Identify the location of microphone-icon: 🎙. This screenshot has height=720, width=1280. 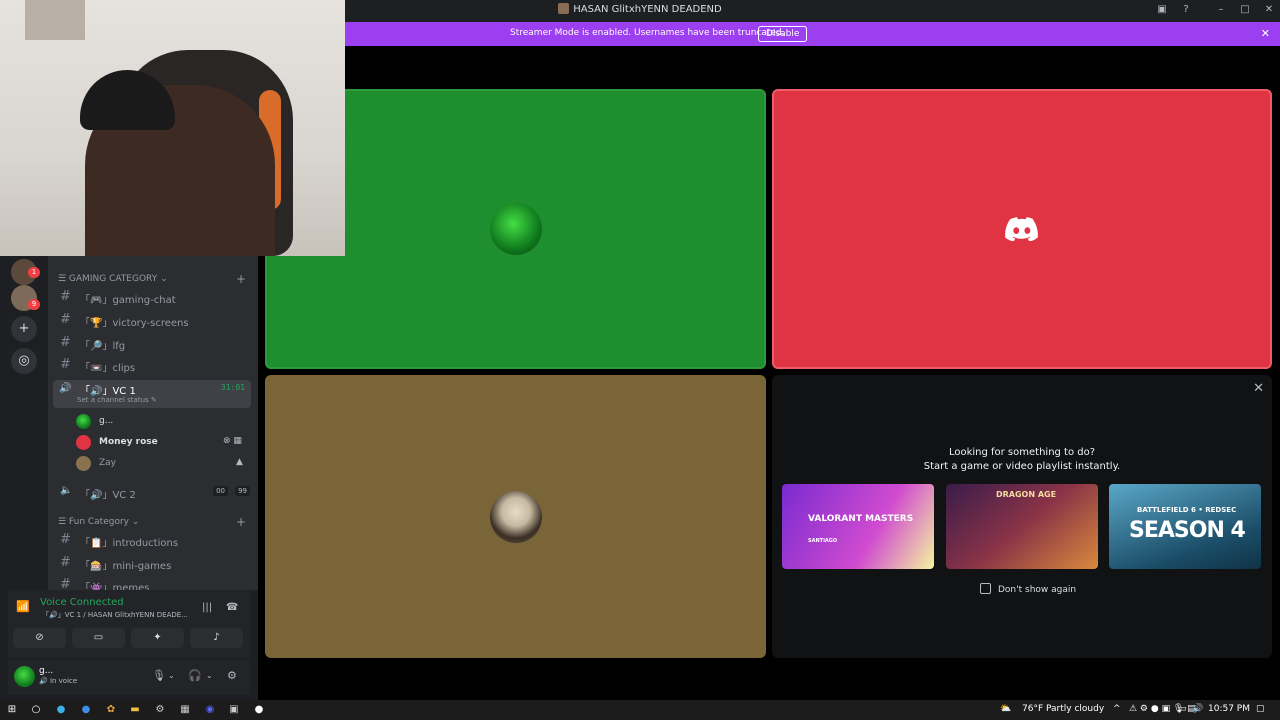
(159, 675).